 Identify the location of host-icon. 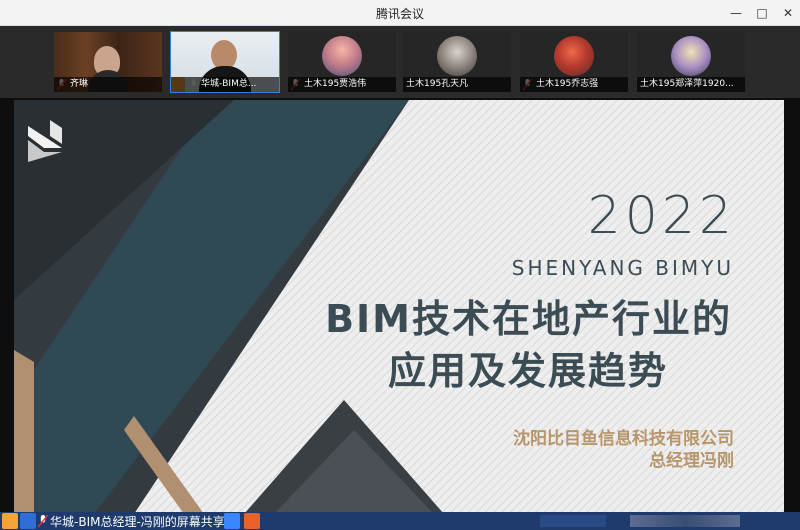
(10, 521).